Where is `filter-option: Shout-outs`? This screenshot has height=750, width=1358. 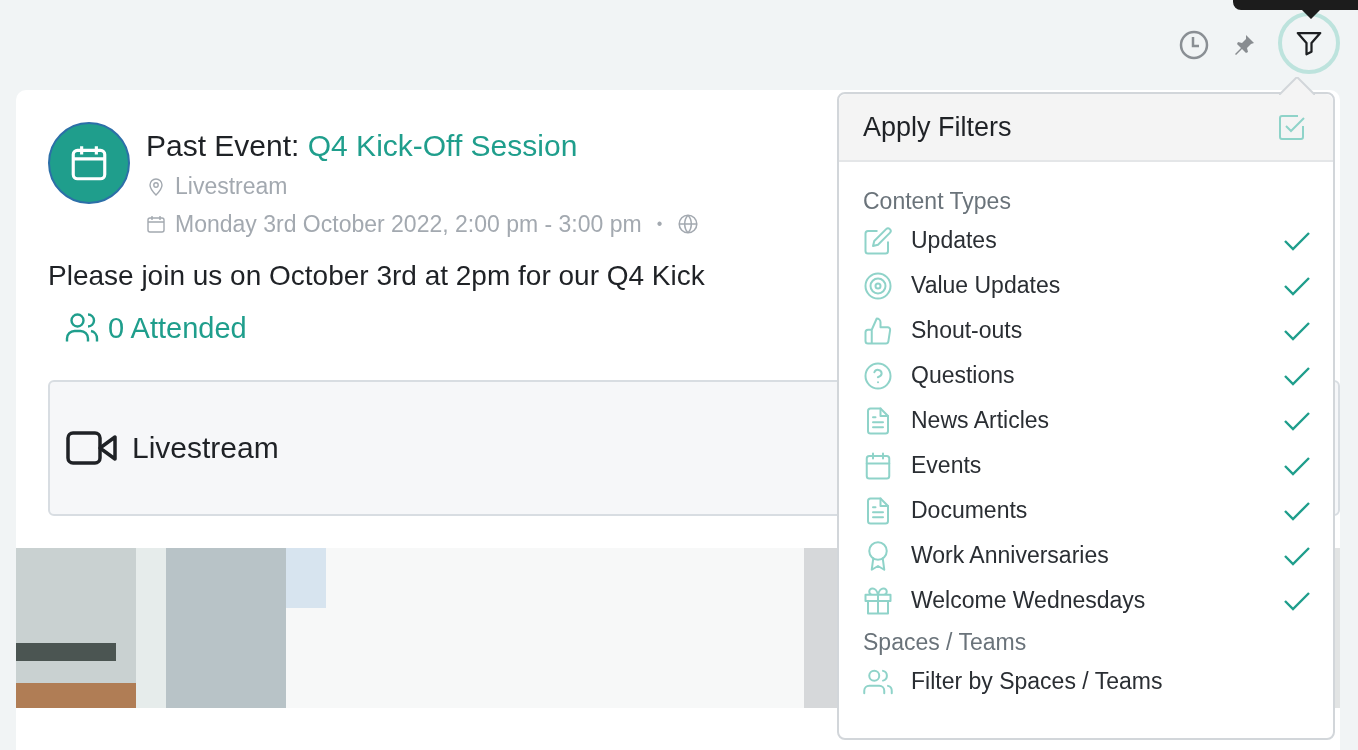
filter-option: Shout-outs is located at coordinates (1087, 330).